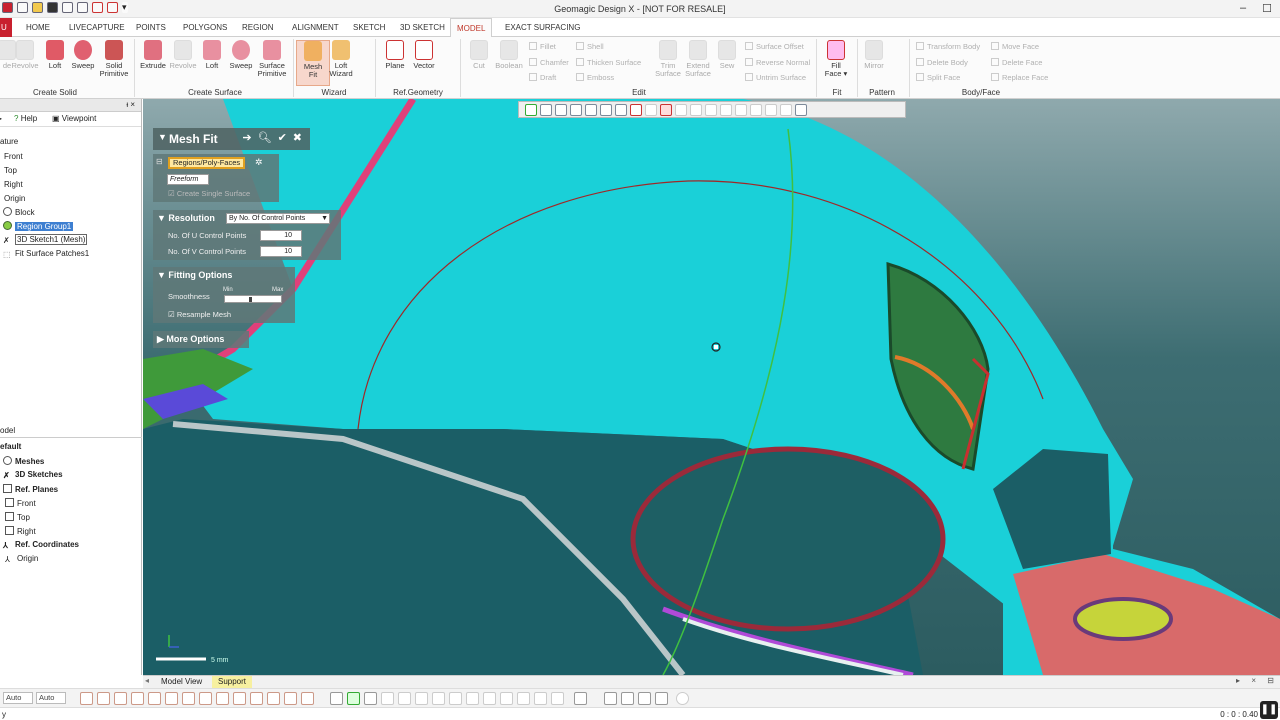 The width and height of the screenshot is (1280, 720). What do you see at coordinates (774, 46) in the screenshot?
I see `surface-offset-button: Surface Offset` at bounding box center [774, 46].